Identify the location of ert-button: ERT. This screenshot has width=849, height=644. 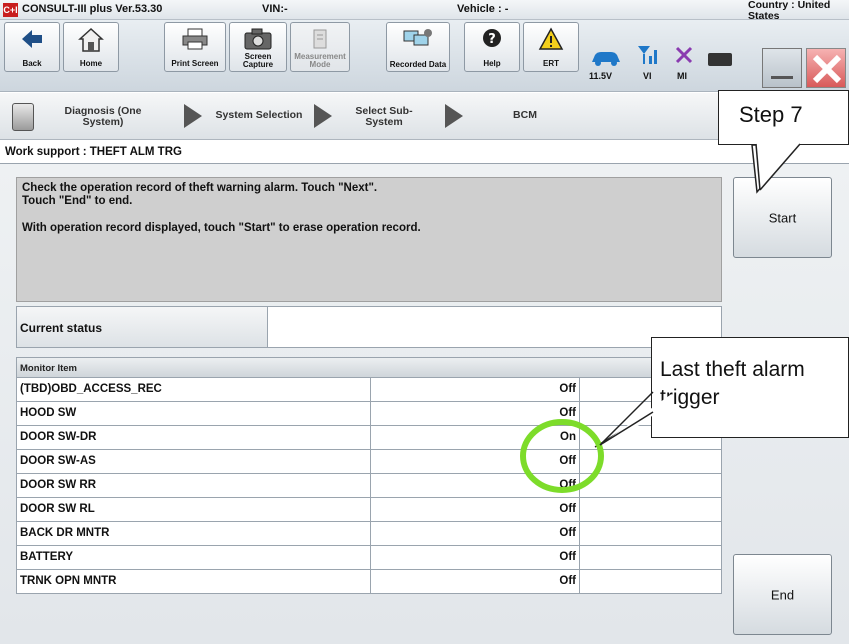
(551, 47).